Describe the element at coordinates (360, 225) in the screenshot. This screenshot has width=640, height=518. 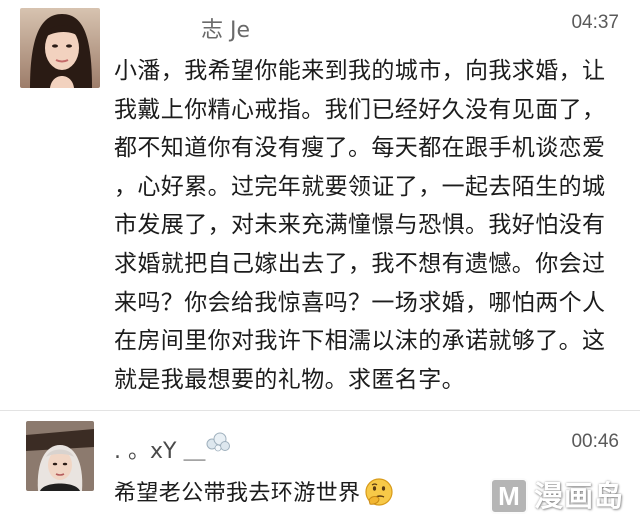
I see `comment-line: 市发展了，对未来充满憧憬与恐惧。我好怕没有` at that location.